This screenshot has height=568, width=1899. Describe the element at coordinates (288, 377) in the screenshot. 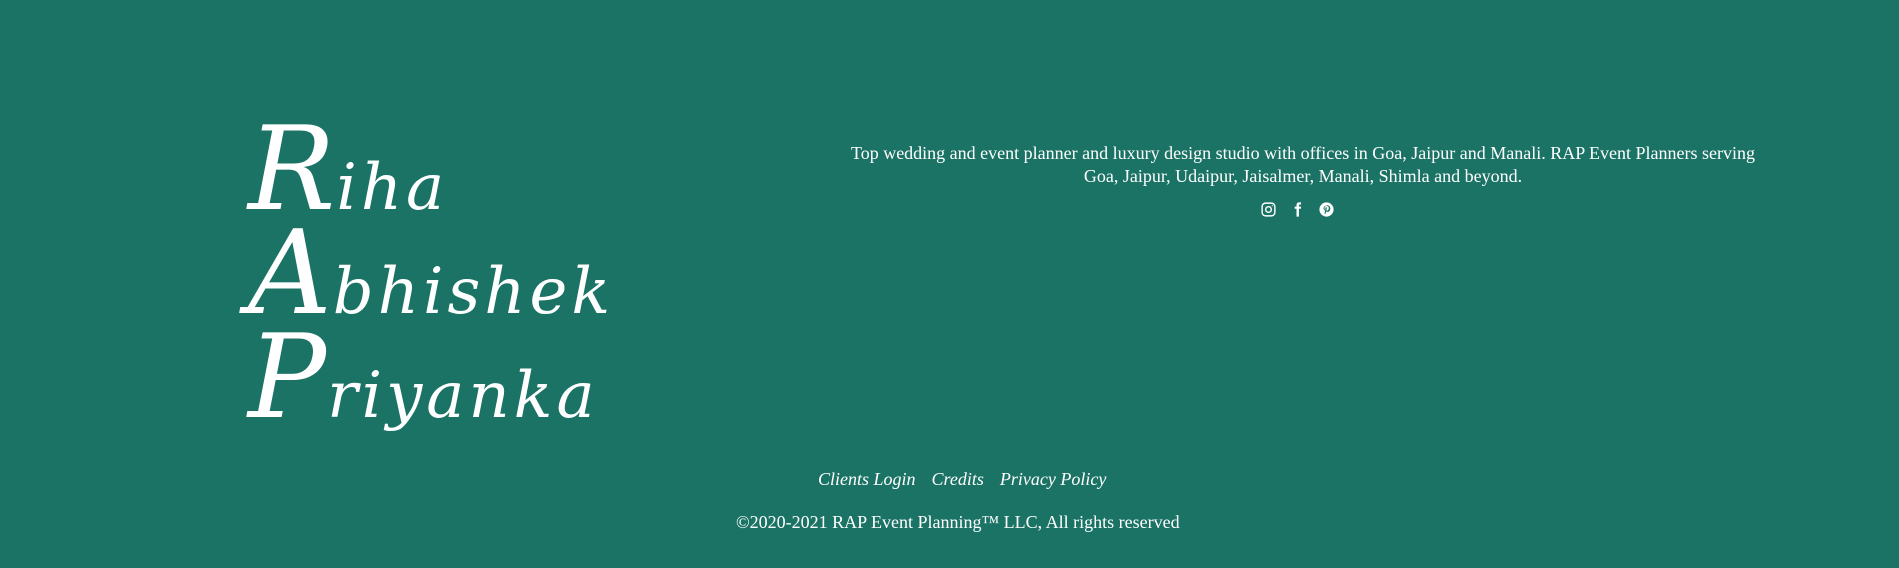

I see `logo-initial: P` at that location.